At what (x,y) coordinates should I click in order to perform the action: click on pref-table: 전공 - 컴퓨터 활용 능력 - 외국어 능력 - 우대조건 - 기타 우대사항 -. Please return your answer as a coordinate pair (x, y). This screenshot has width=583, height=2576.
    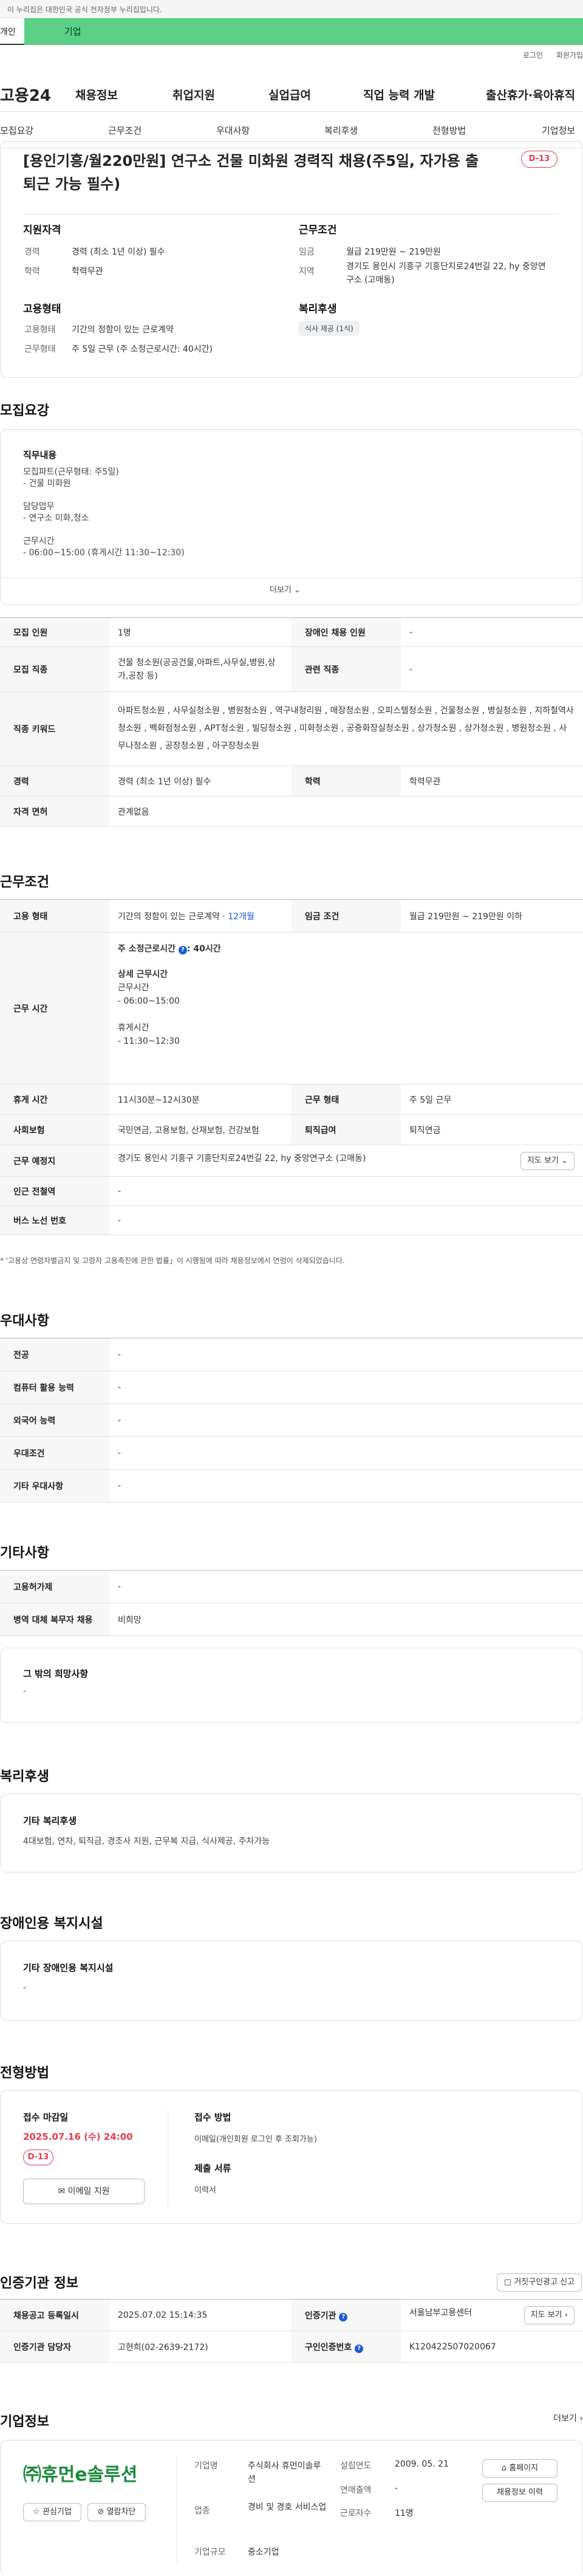
    Looking at the image, I should click on (291, 1420).